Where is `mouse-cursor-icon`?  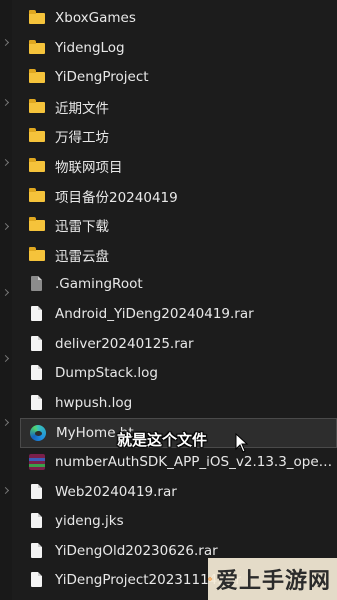
mouse-cursor-icon is located at coordinates (242, 443).